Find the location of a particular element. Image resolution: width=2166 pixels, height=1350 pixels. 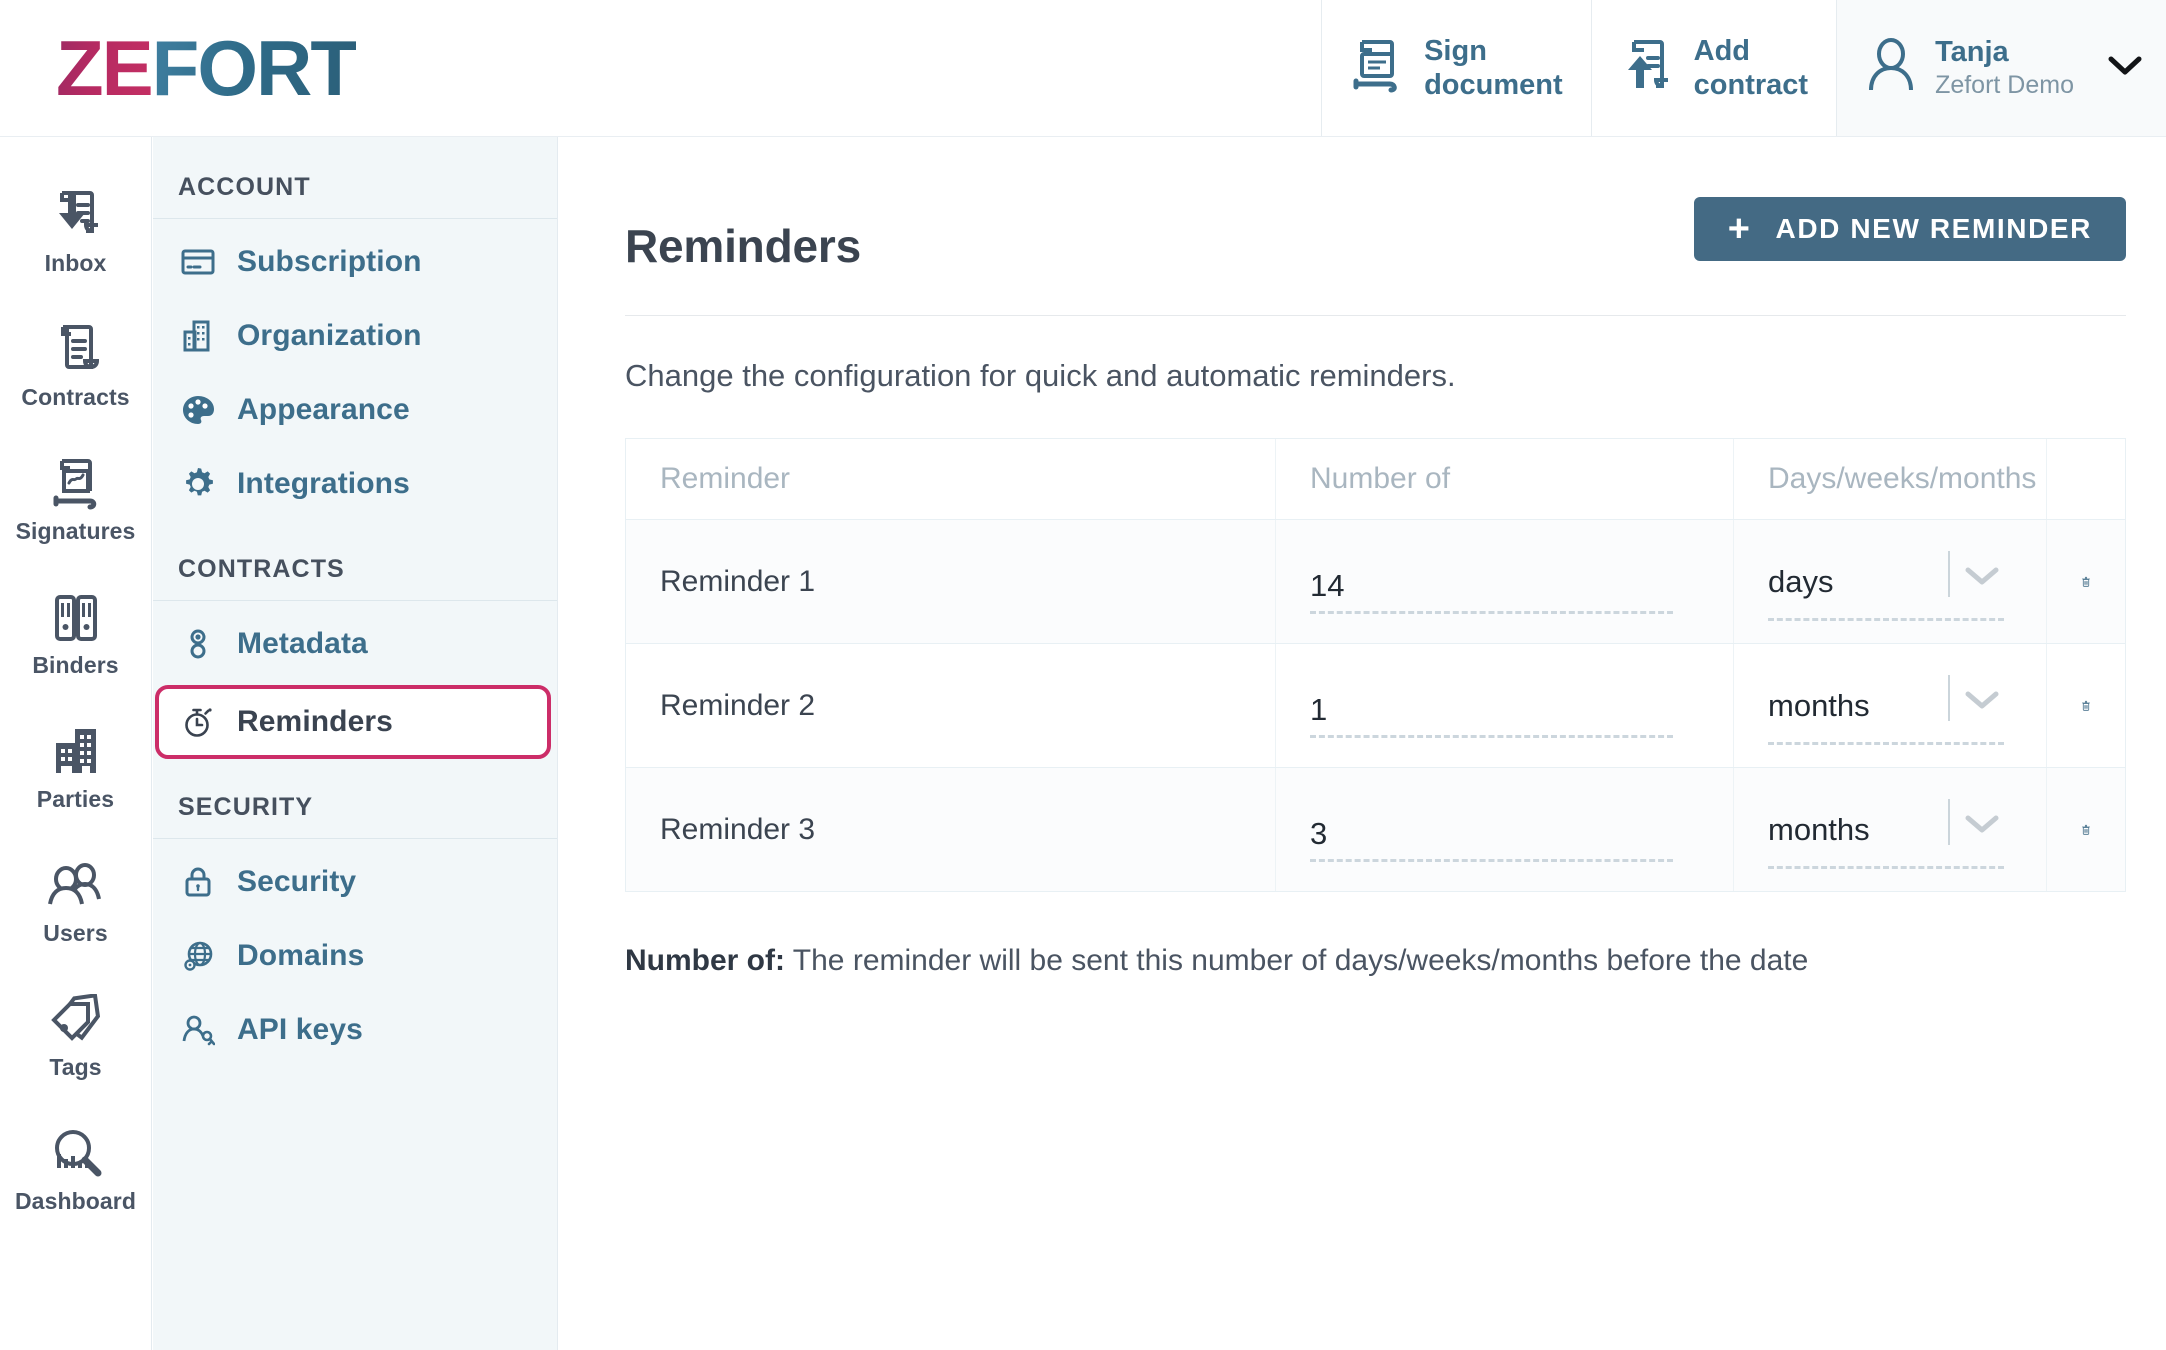

metadata-icon is located at coordinates (198, 644).